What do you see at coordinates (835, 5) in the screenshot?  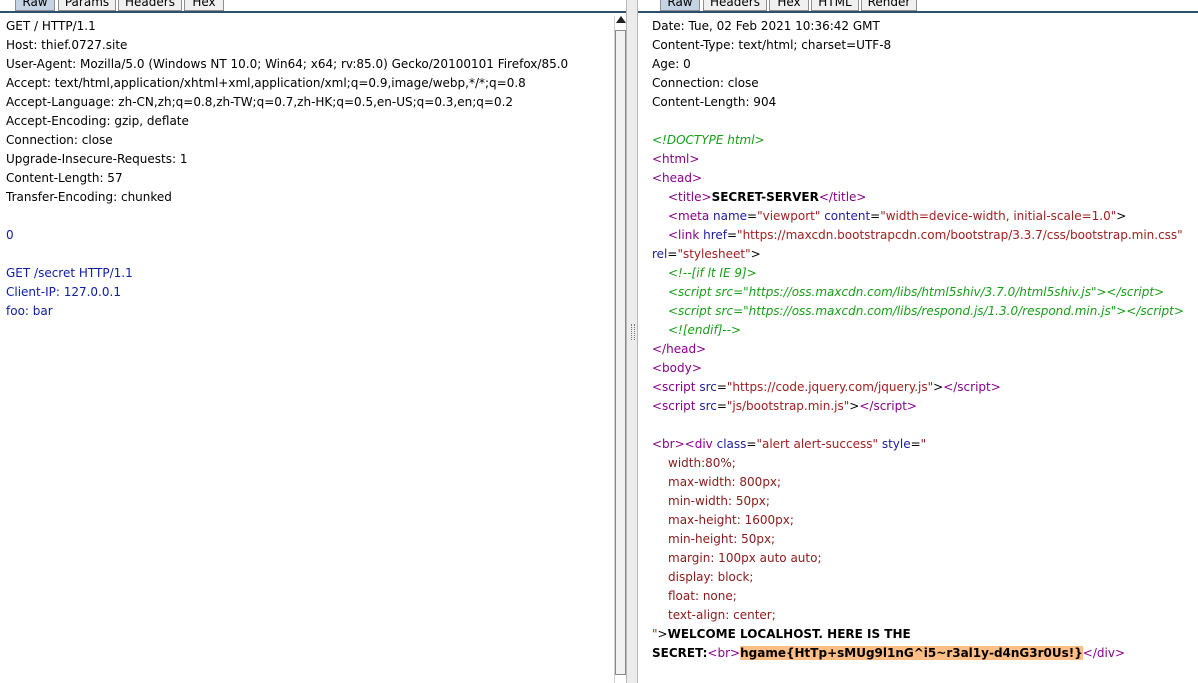 I see `response-tab-html: HTML` at bounding box center [835, 5].